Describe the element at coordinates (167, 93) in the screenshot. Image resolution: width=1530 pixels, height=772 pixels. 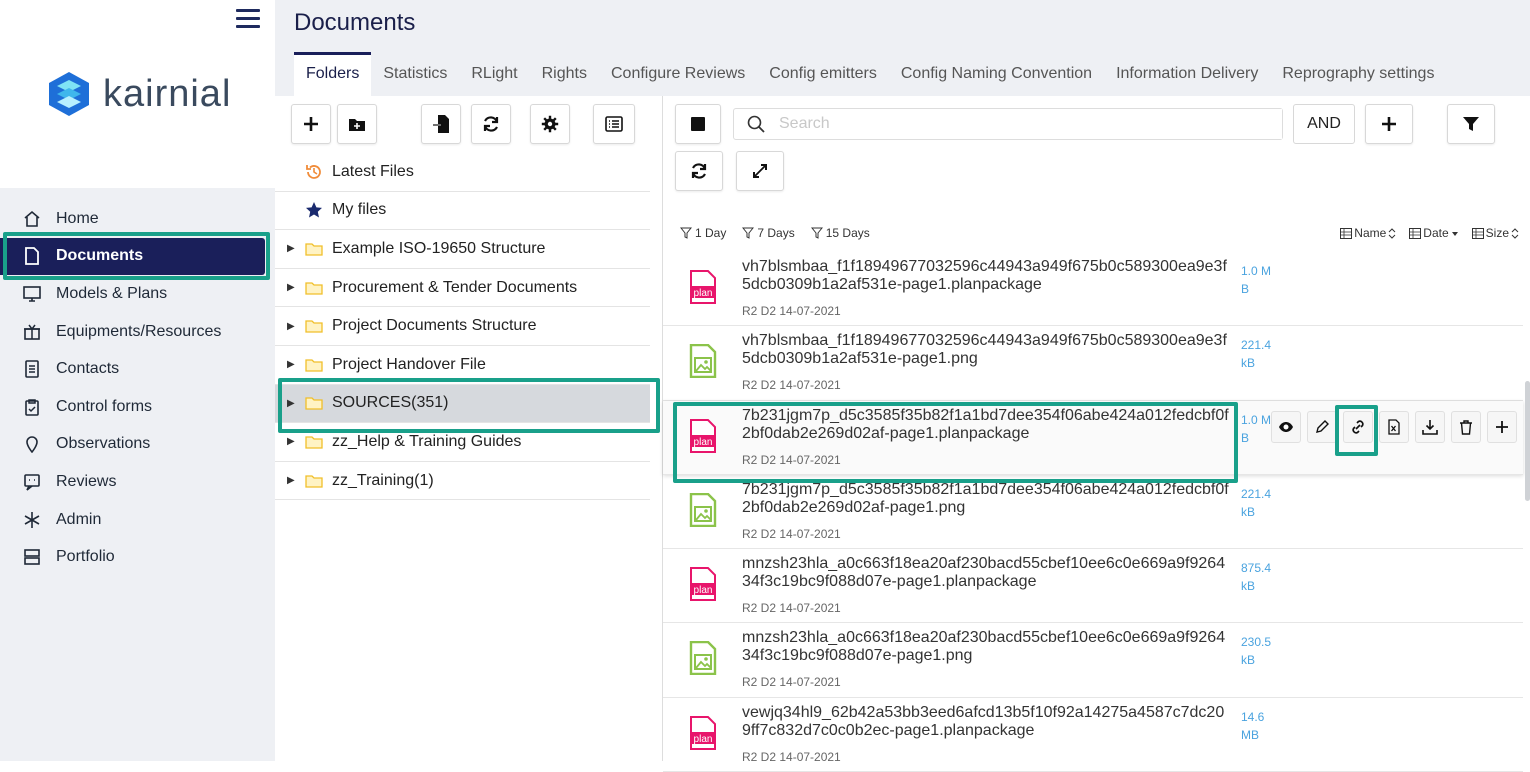
I see `brand-name: kairnial` at that location.